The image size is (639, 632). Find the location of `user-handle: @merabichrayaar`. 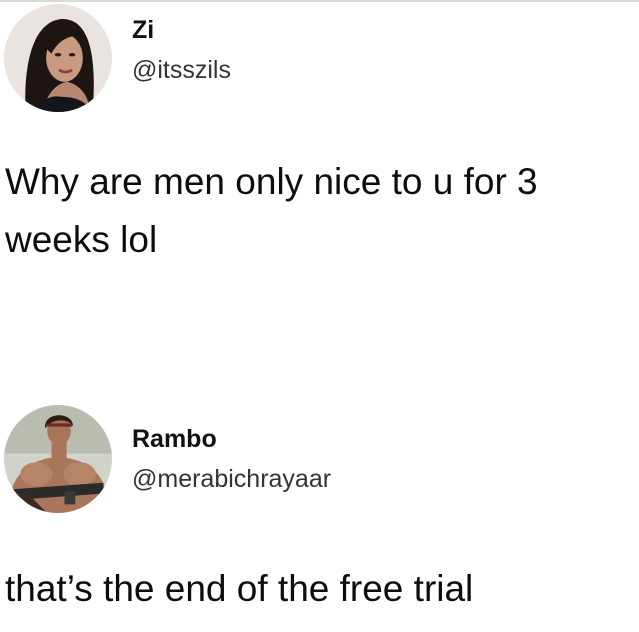

user-handle: @merabichrayaar is located at coordinates (231, 479).